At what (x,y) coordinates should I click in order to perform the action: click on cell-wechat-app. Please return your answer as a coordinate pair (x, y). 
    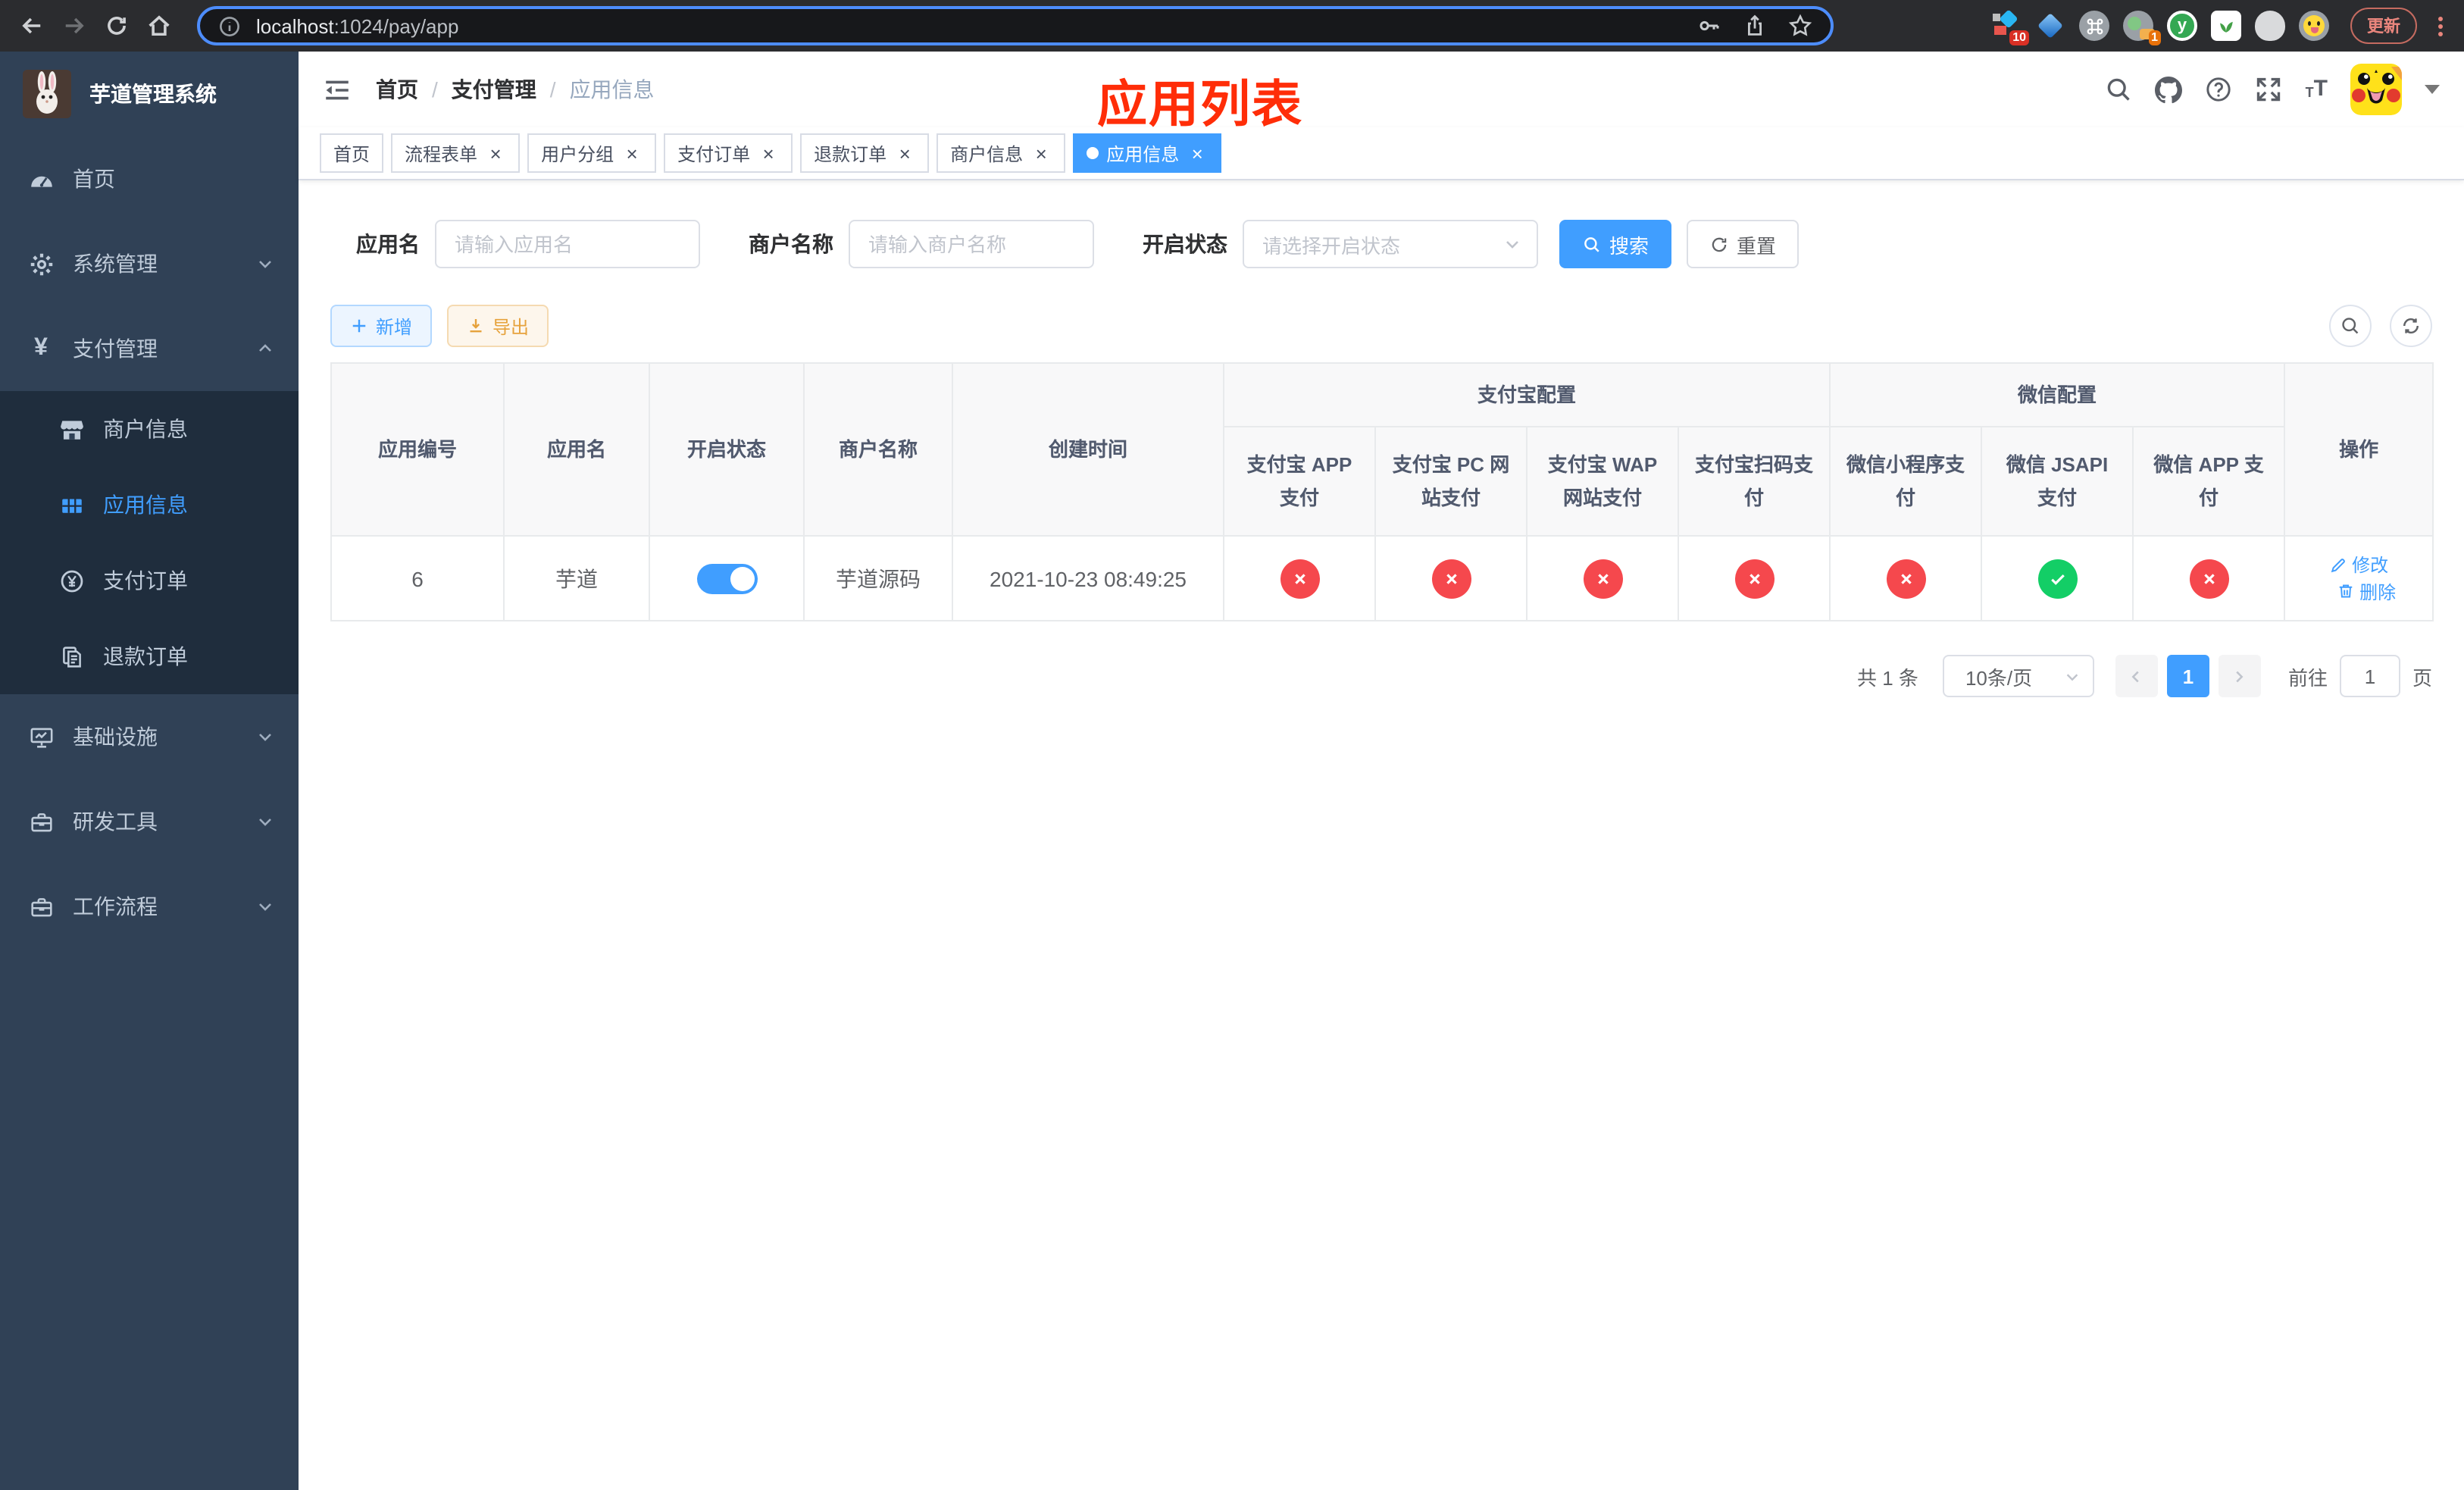
    Looking at the image, I should click on (2209, 578).